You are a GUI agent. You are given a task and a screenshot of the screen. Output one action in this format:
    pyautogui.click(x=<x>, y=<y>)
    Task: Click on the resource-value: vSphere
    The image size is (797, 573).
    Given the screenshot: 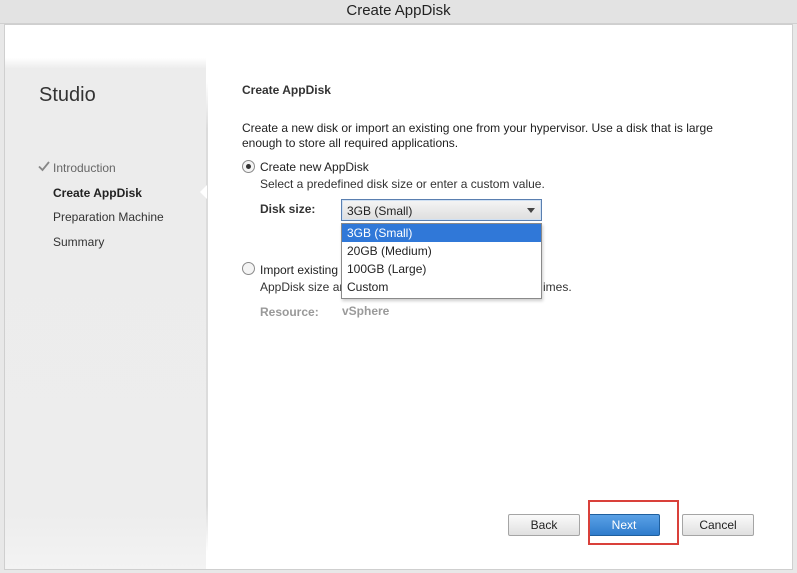 What is the action you would take?
    pyautogui.click(x=366, y=311)
    